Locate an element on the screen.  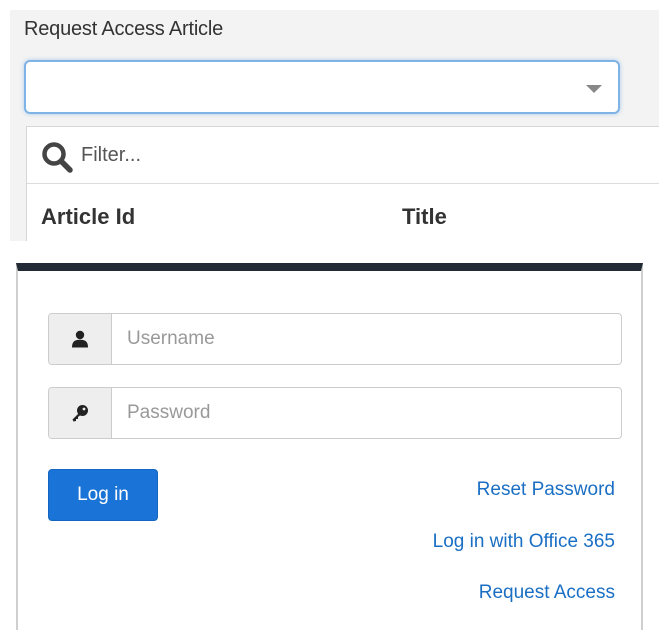
filter-row is located at coordinates (343, 155).